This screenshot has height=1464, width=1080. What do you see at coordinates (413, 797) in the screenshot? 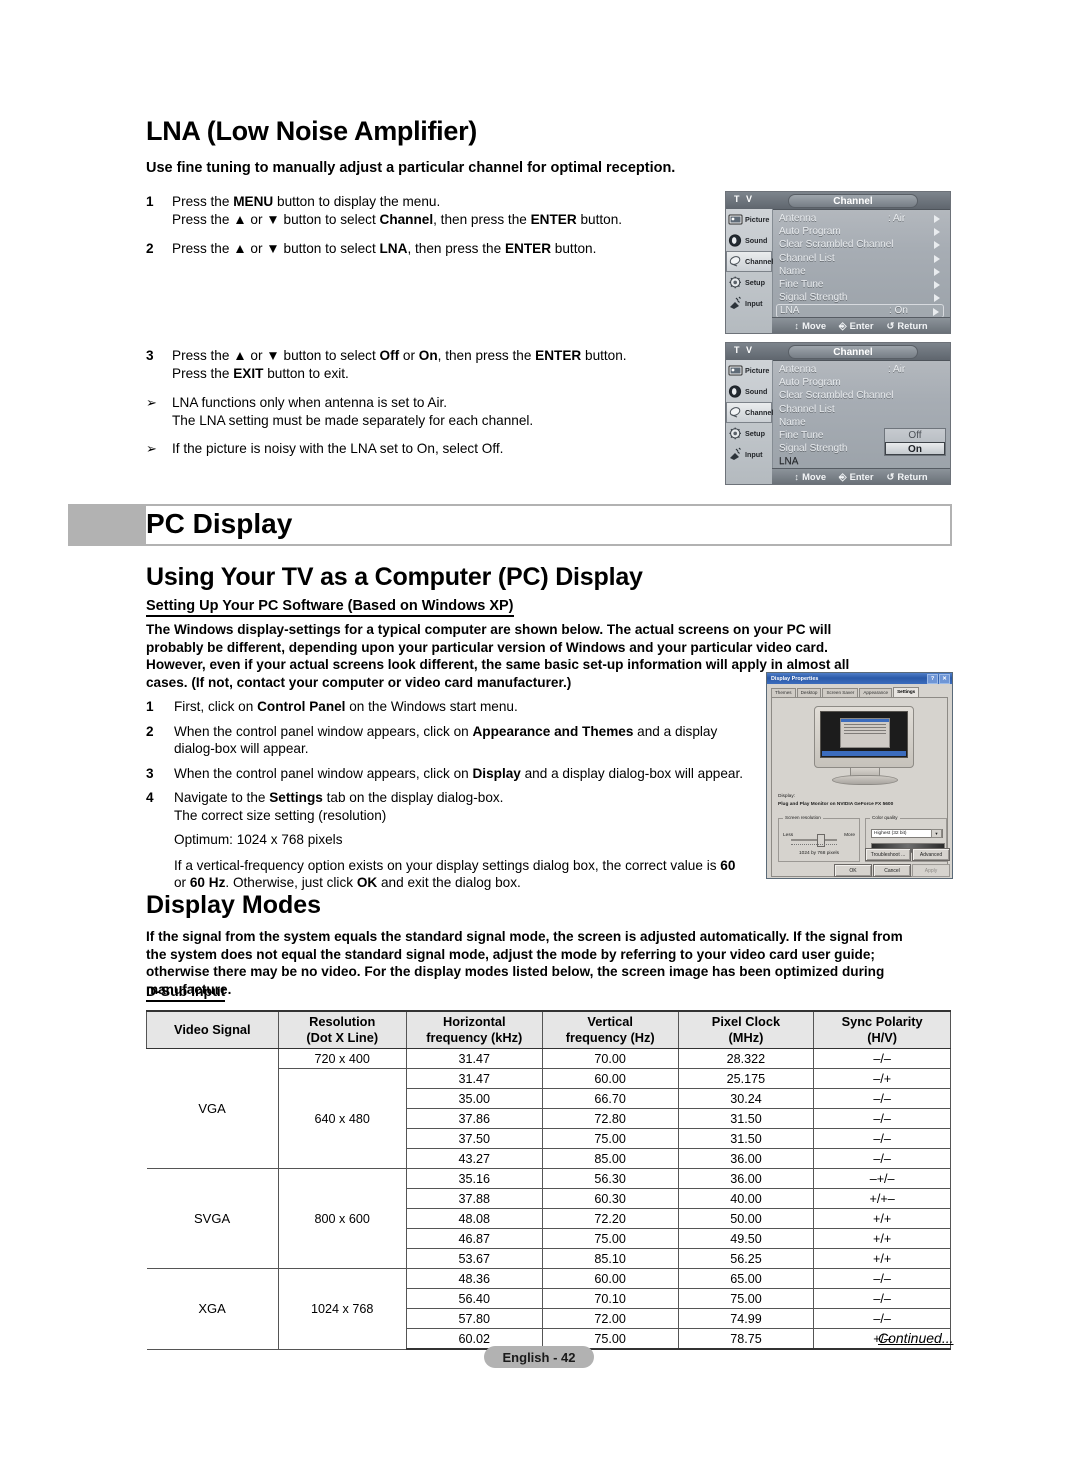
I see `text-fragment: tab on the display dialog-box.` at bounding box center [413, 797].